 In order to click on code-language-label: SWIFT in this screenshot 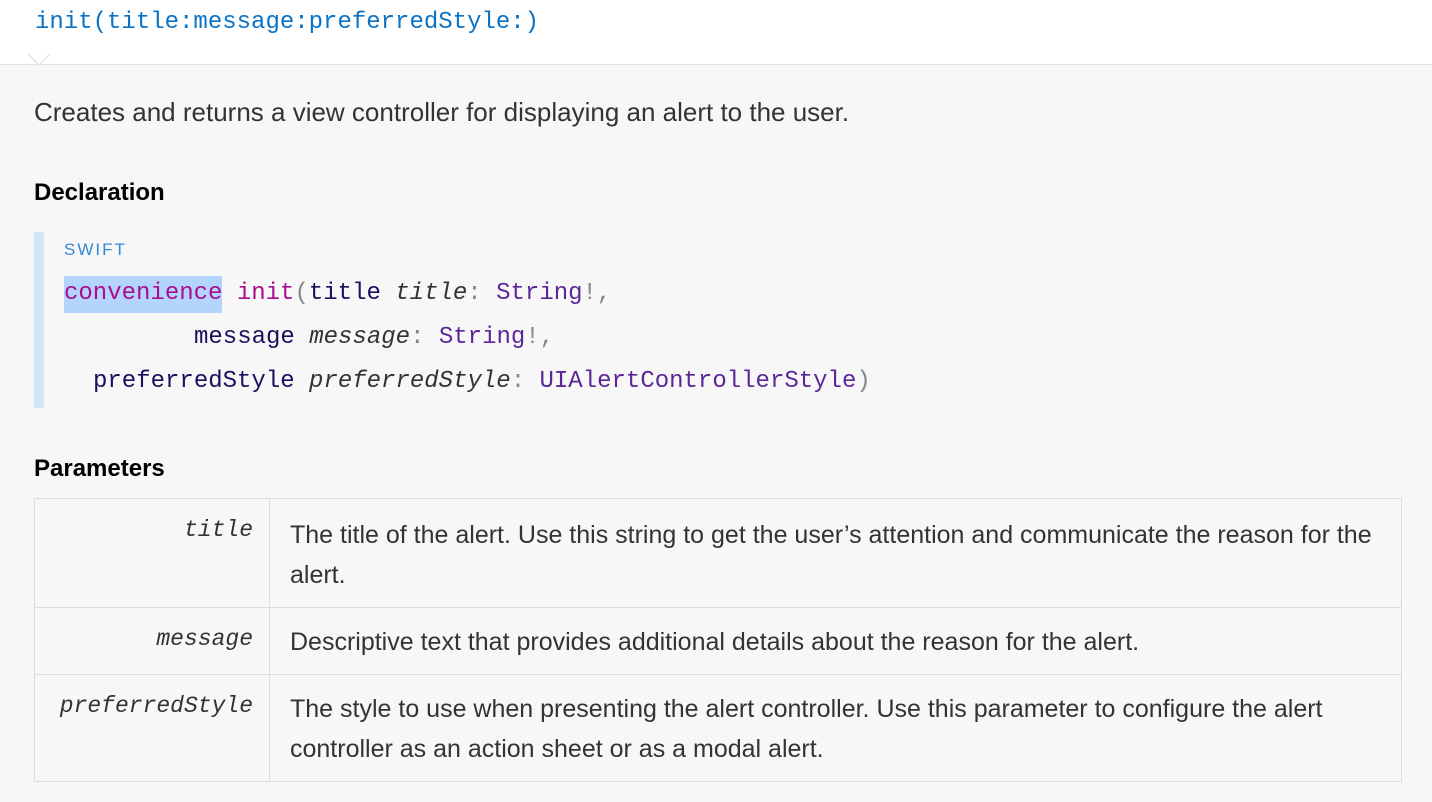, I will do `click(95, 249)`.